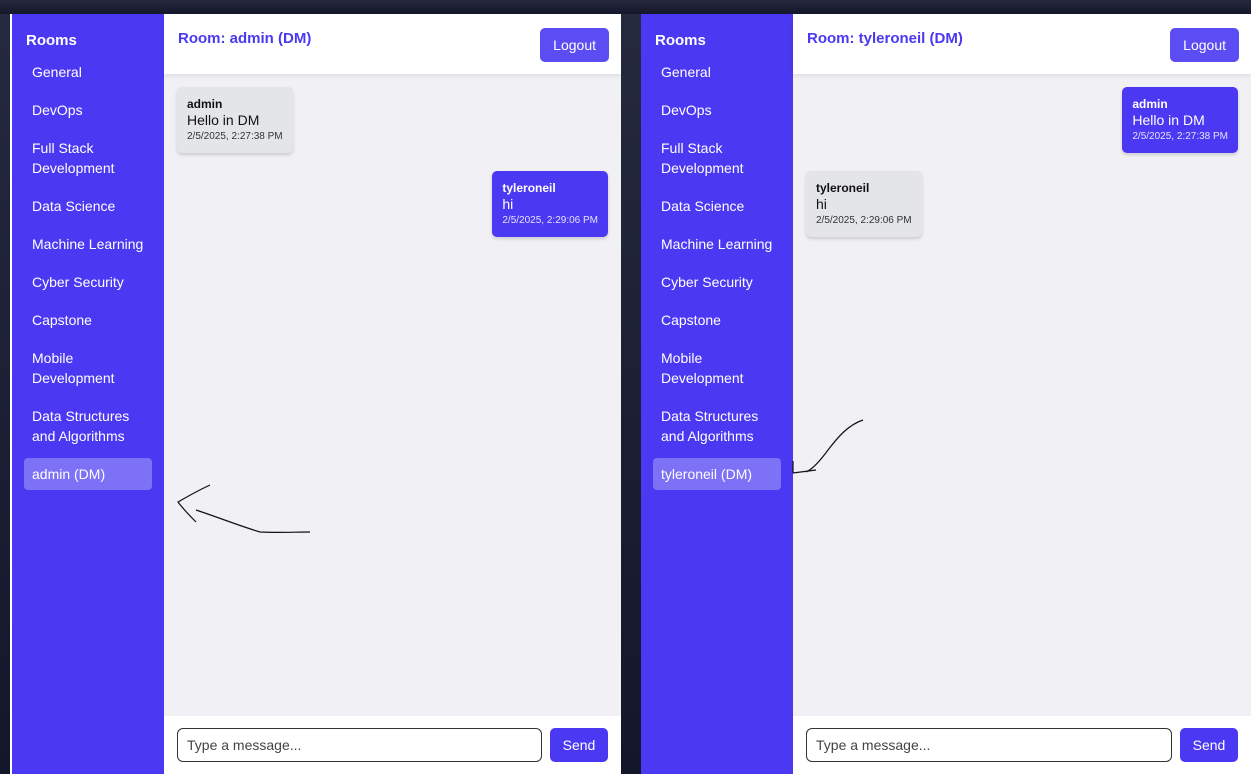 This screenshot has width=1251, height=774. Describe the element at coordinates (631, 387) in the screenshot. I see `window-divider` at that location.